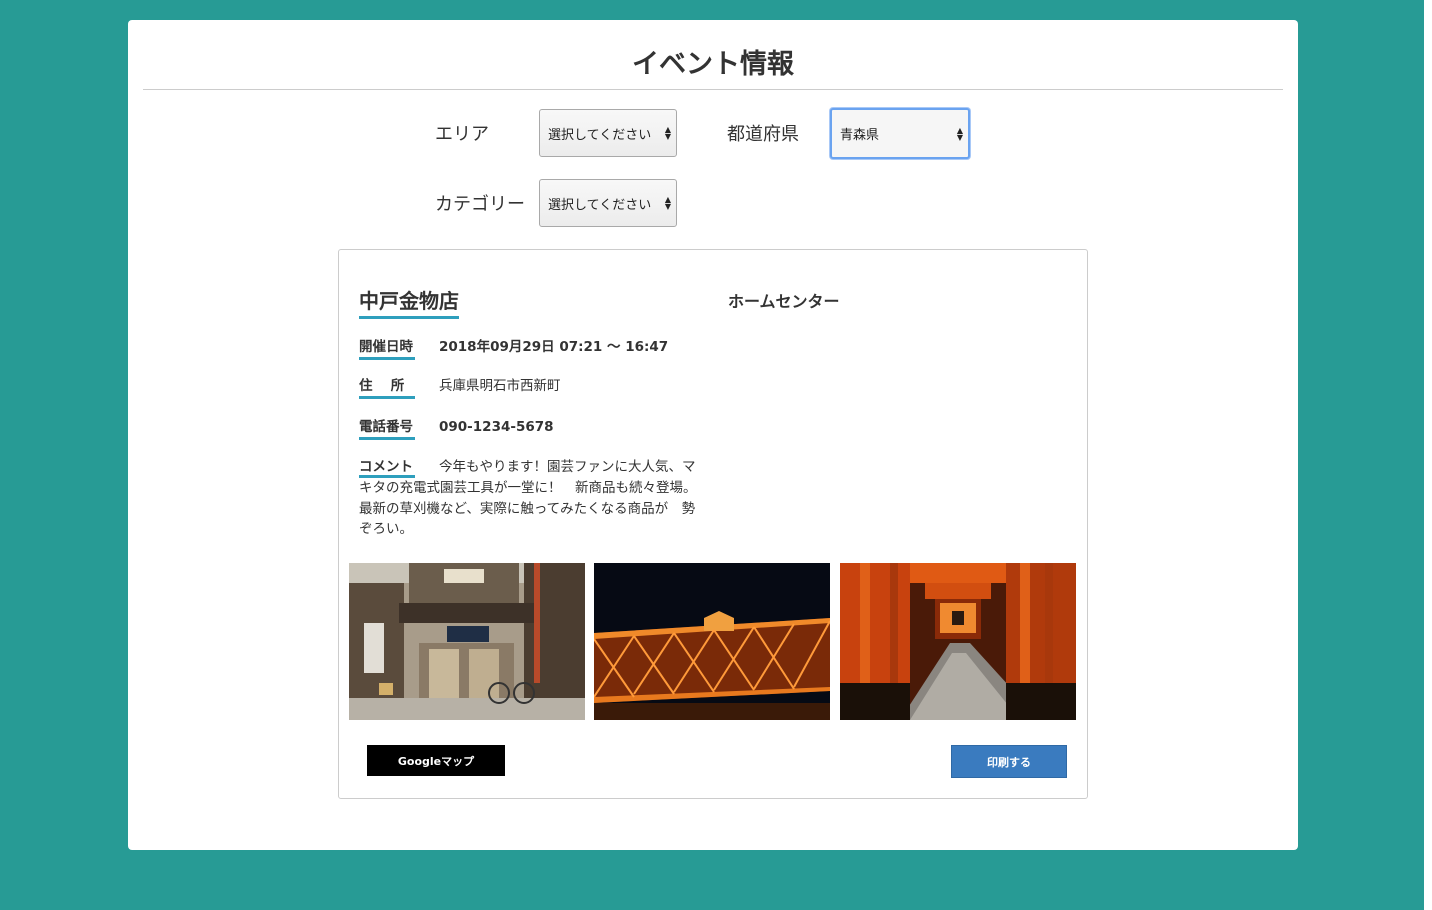 This screenshot has height=910, width=1432. I want to click on category-select: 選択してください ▲ ▼, so click(608, 203).